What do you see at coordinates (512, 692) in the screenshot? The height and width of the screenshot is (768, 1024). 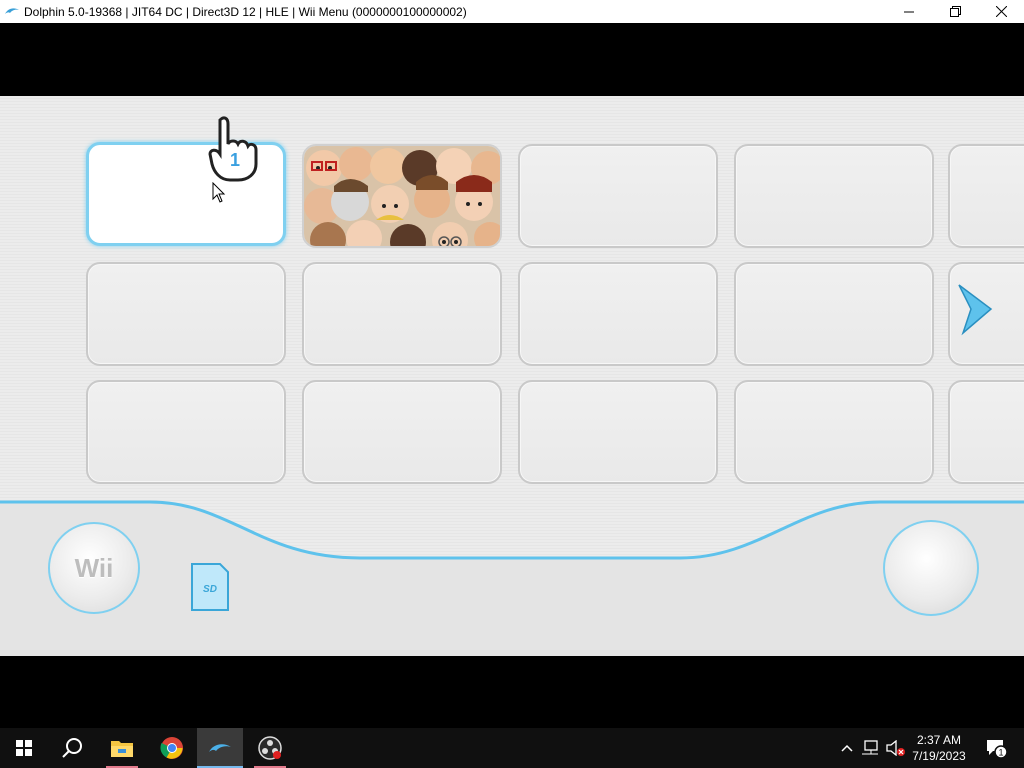 I see `letterbox-bottom` at bounding box center [512, 692].